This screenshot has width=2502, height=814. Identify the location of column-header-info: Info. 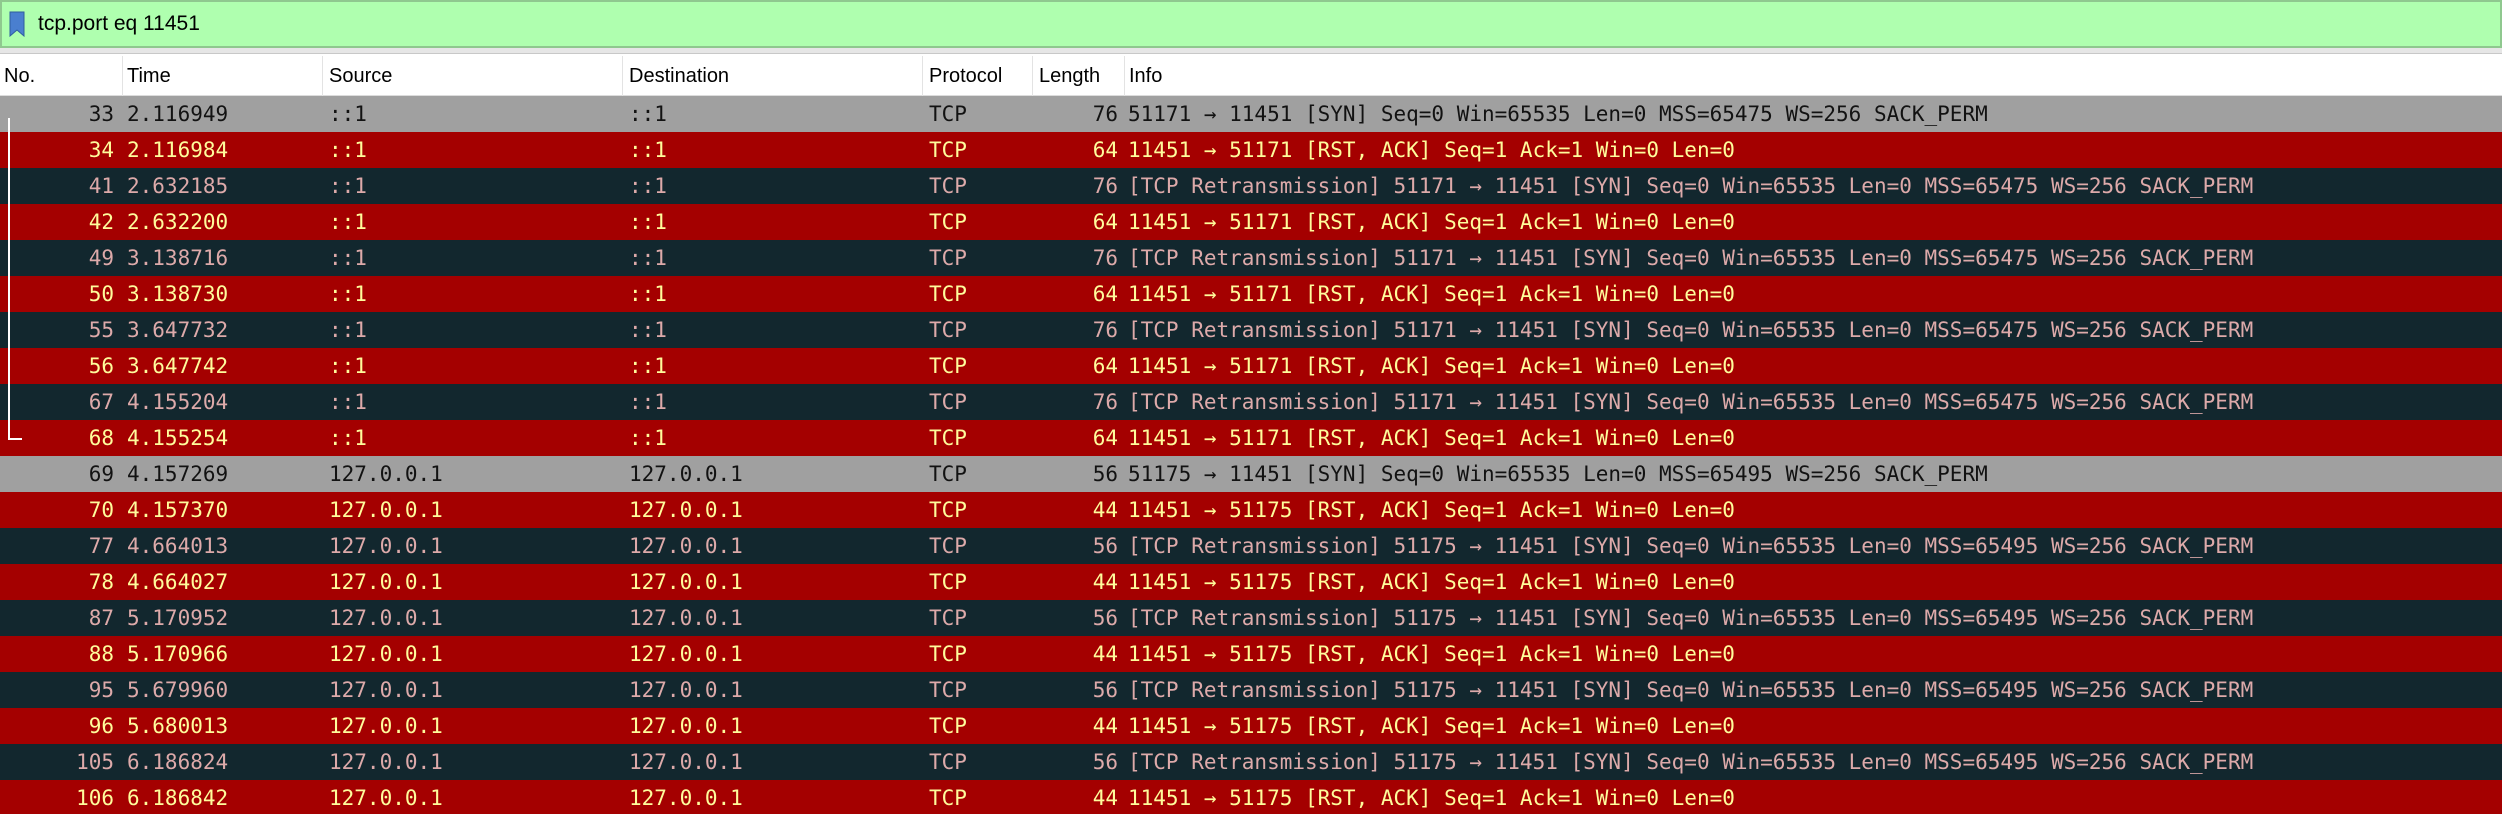
(1813, 76).